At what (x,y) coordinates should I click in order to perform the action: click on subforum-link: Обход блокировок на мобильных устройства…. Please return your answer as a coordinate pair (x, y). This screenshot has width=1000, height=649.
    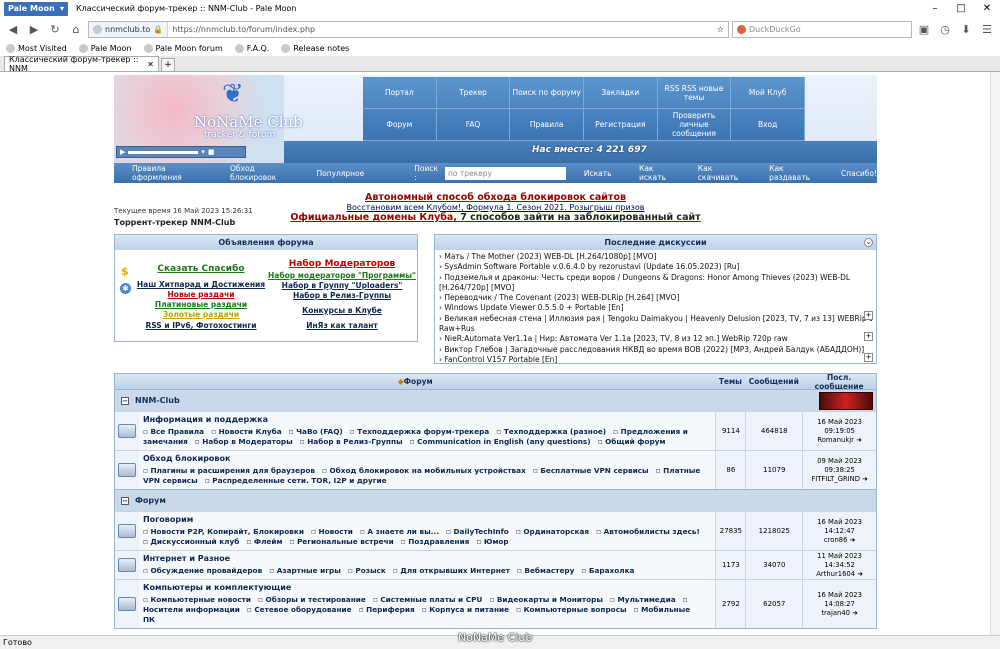
    Looking at the image, I should click on (424, 470).